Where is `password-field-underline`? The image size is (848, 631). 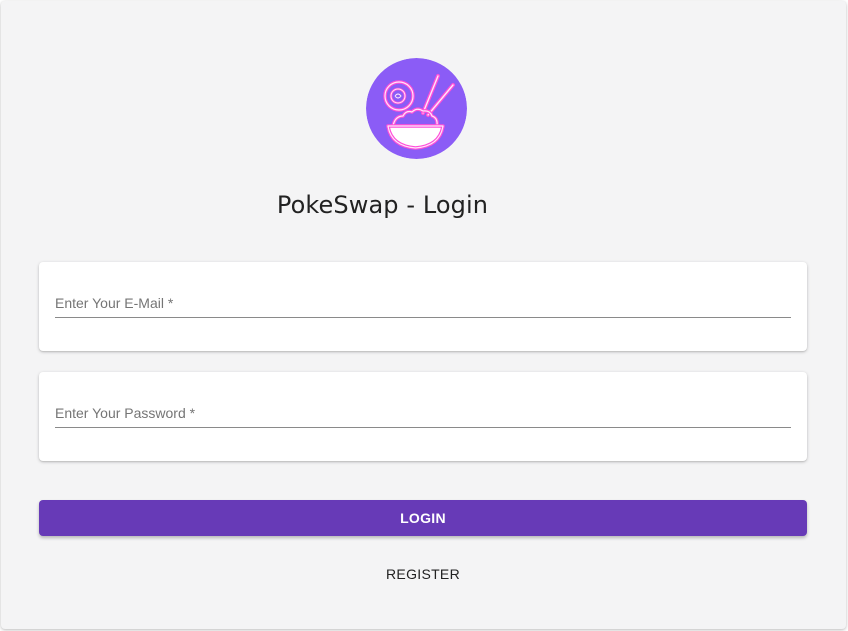
password-field-underline is located at coordinates (423, 415).